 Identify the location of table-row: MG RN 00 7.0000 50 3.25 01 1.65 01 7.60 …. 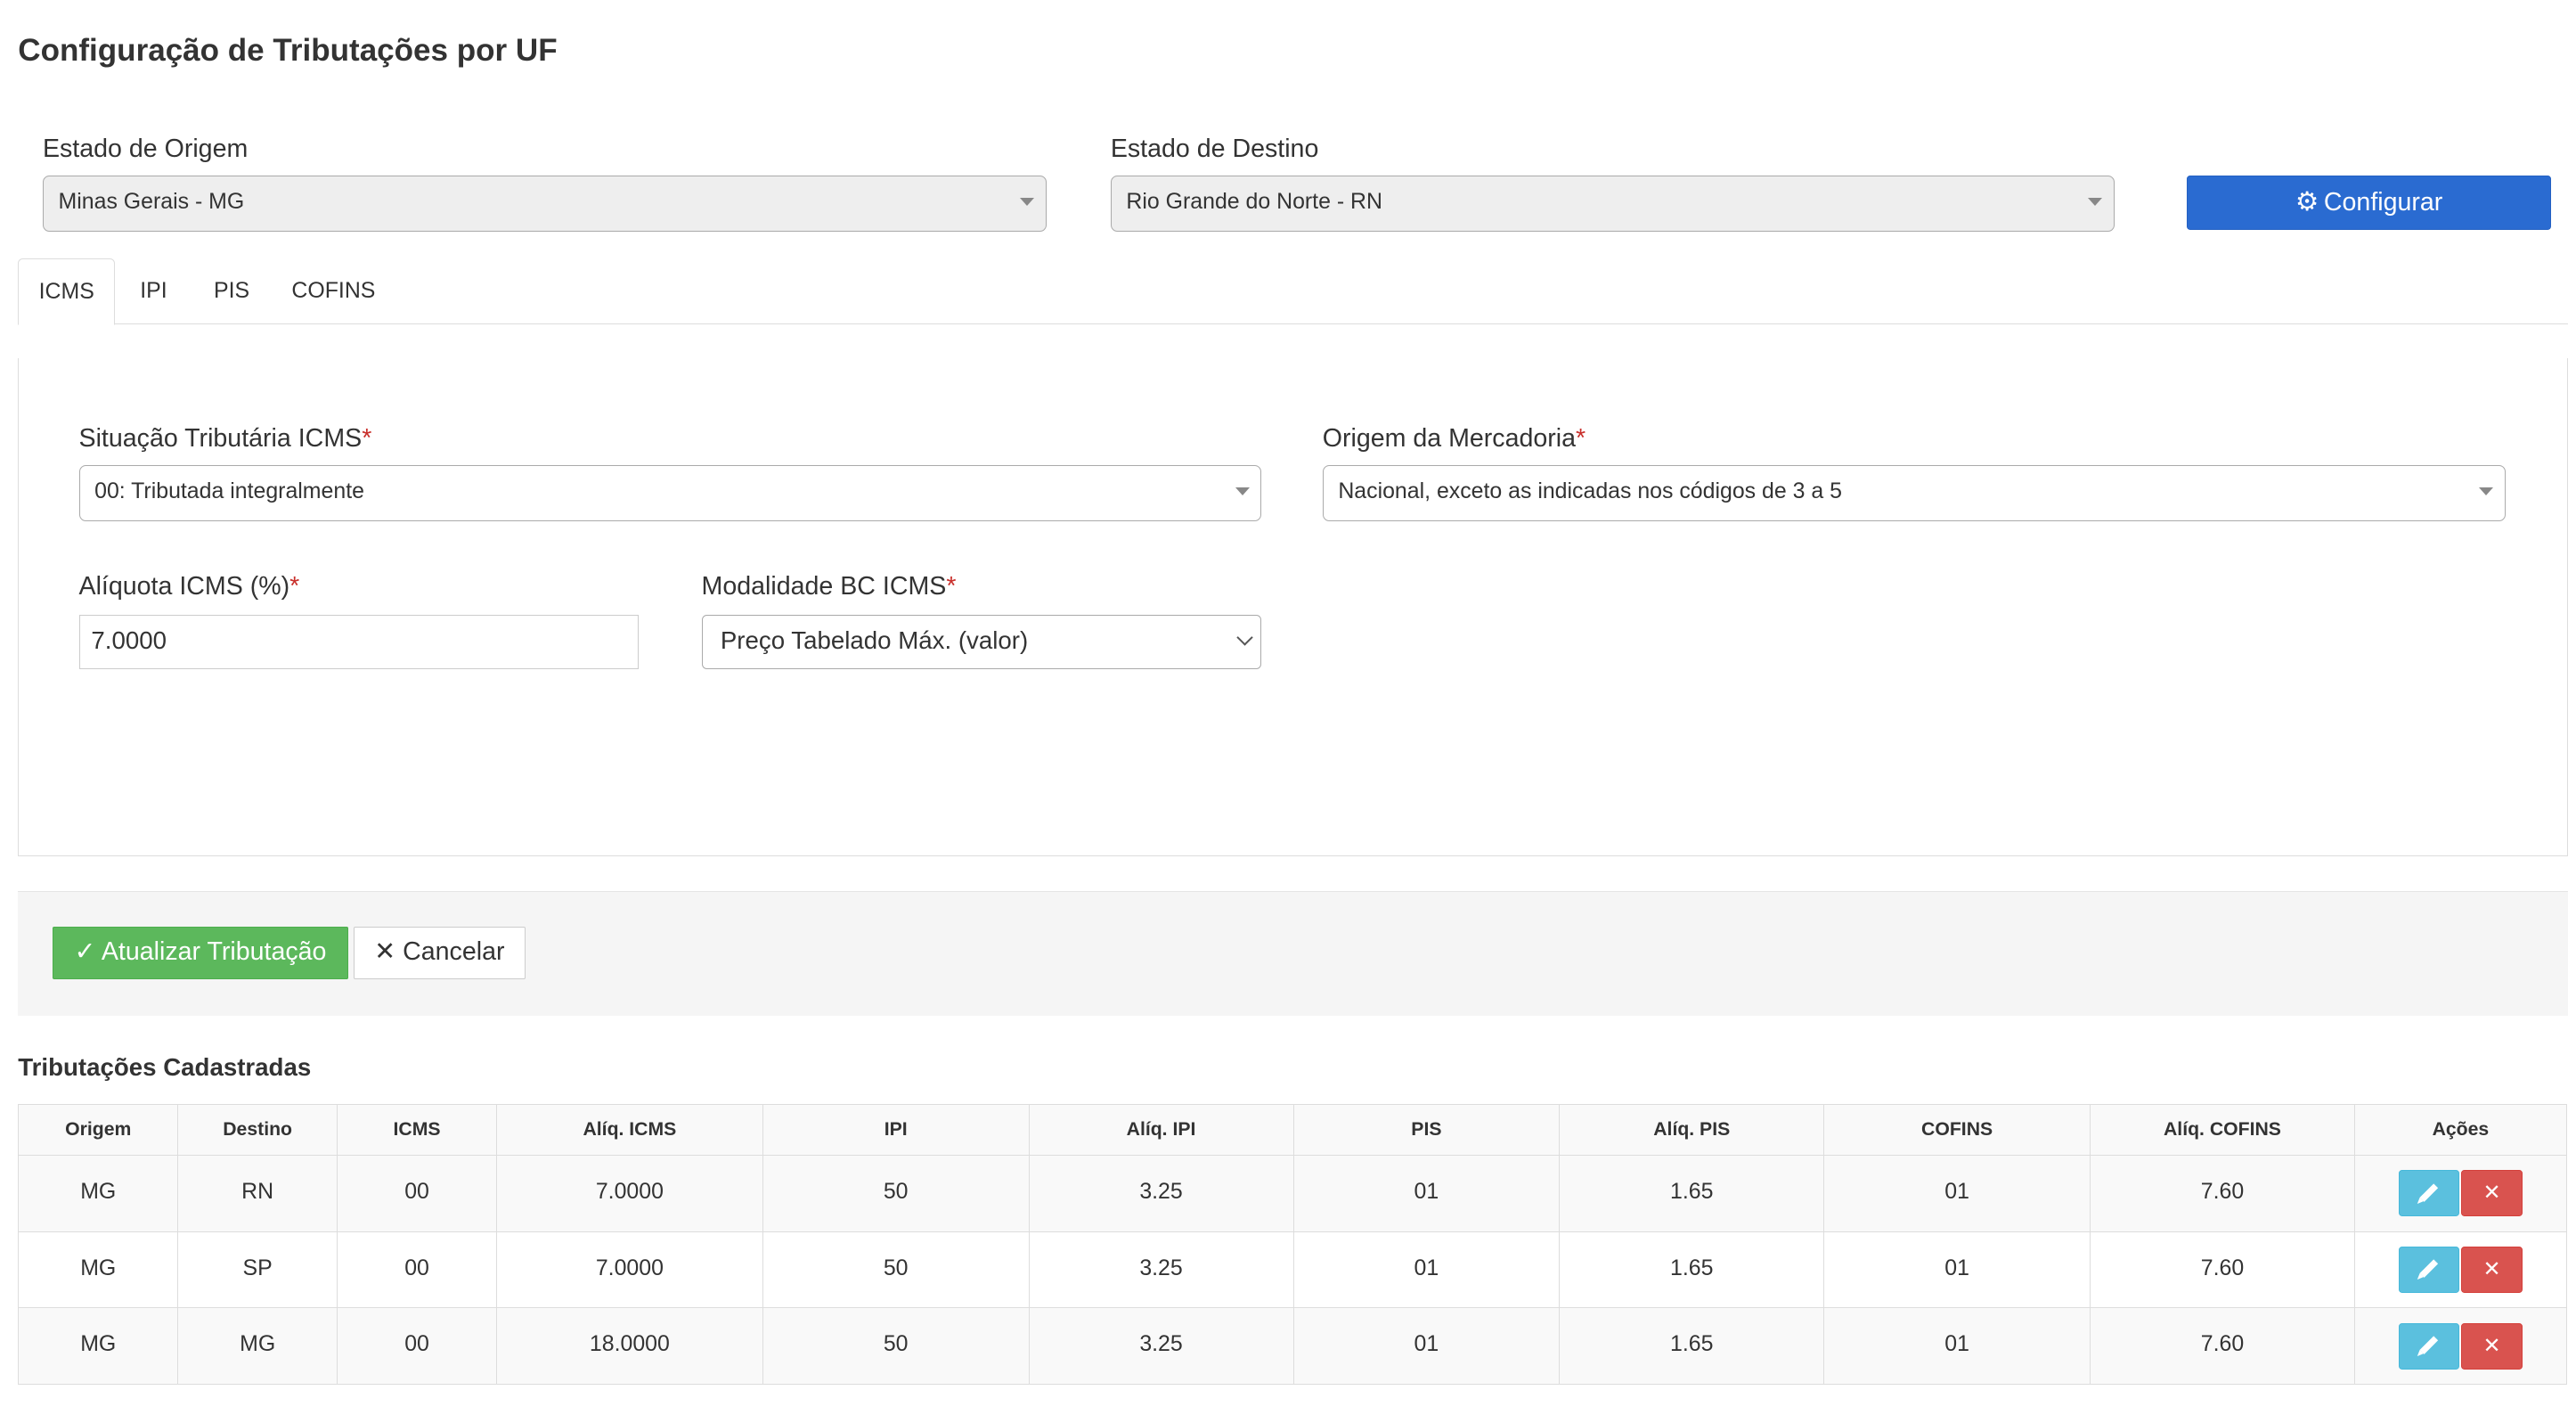
(1293, 1193).